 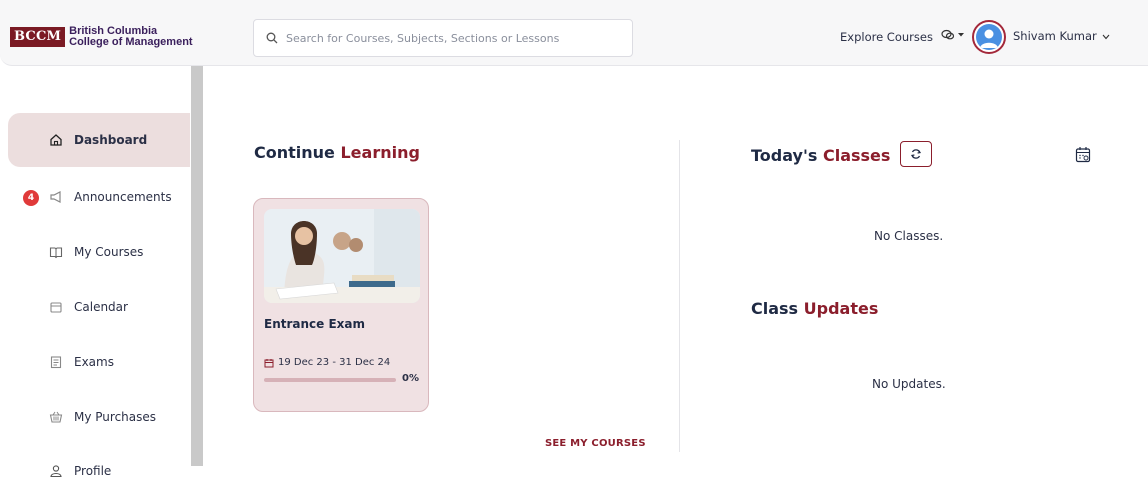 I want to click on course-name: Entrance Exam, so click(x=315, y=324).